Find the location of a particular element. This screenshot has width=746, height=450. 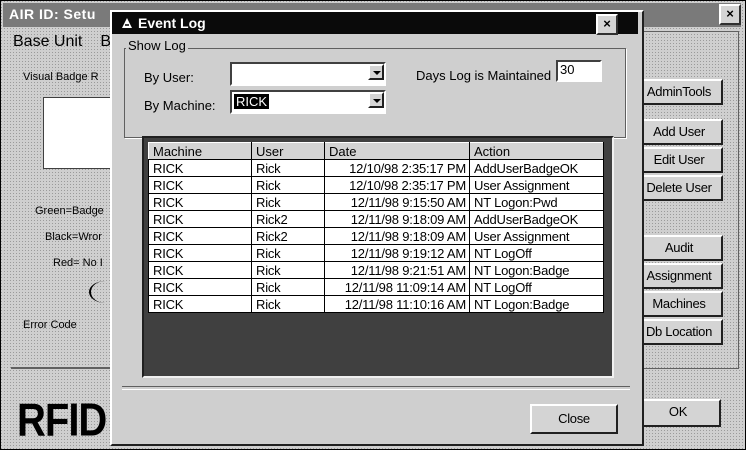

rfid-logo: RFID is located at coordinates (62, 420).